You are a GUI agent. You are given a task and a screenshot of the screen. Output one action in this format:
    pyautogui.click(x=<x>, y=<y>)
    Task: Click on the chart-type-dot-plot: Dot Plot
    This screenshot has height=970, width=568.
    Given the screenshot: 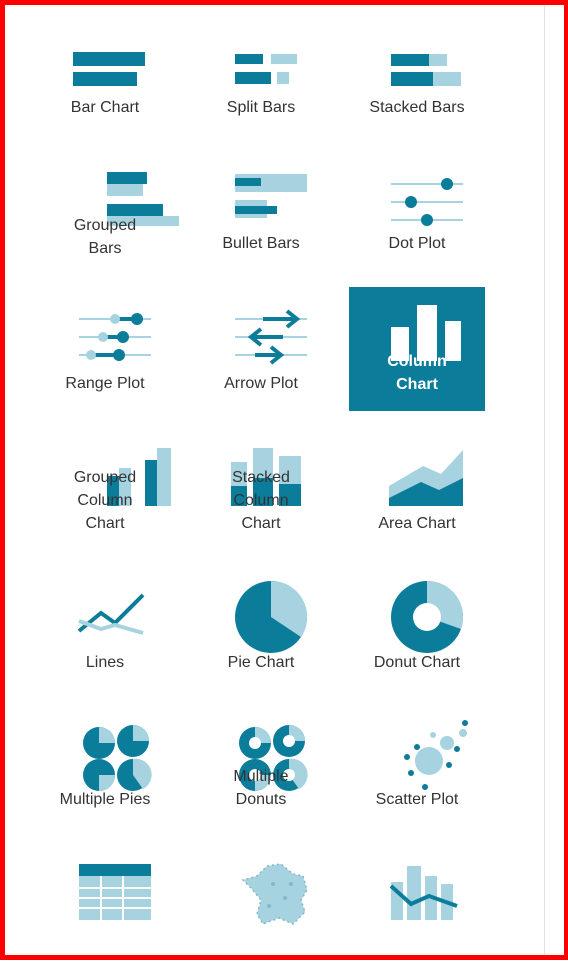 What is the action you would take?
    pyautogui.click(x=417, y=218)
    